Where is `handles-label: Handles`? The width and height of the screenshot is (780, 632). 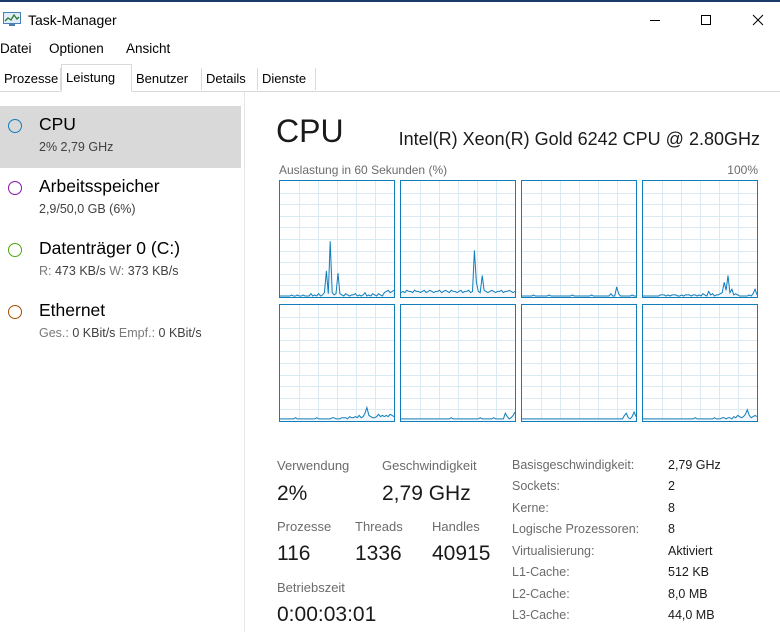 handles-label: Handles is located at coordinates (456, 526).